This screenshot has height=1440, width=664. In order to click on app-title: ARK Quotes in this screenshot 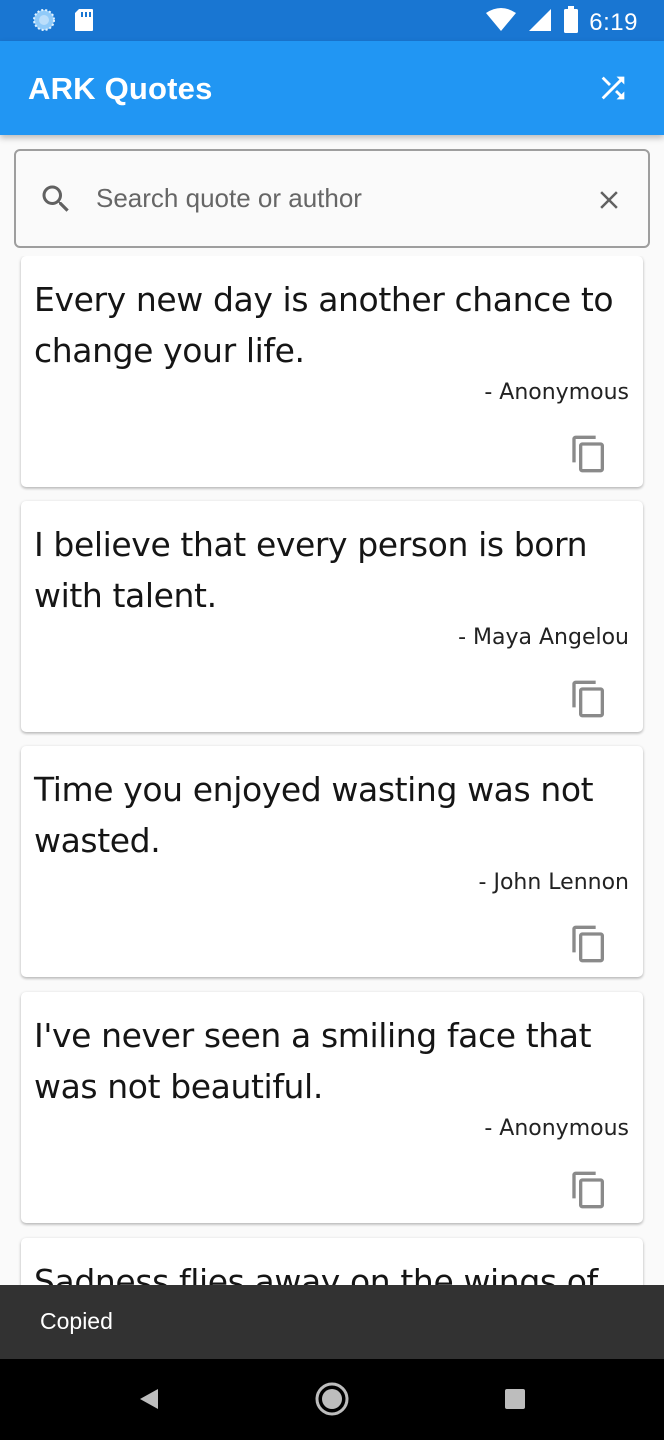, I will do `click(120, 88)`.